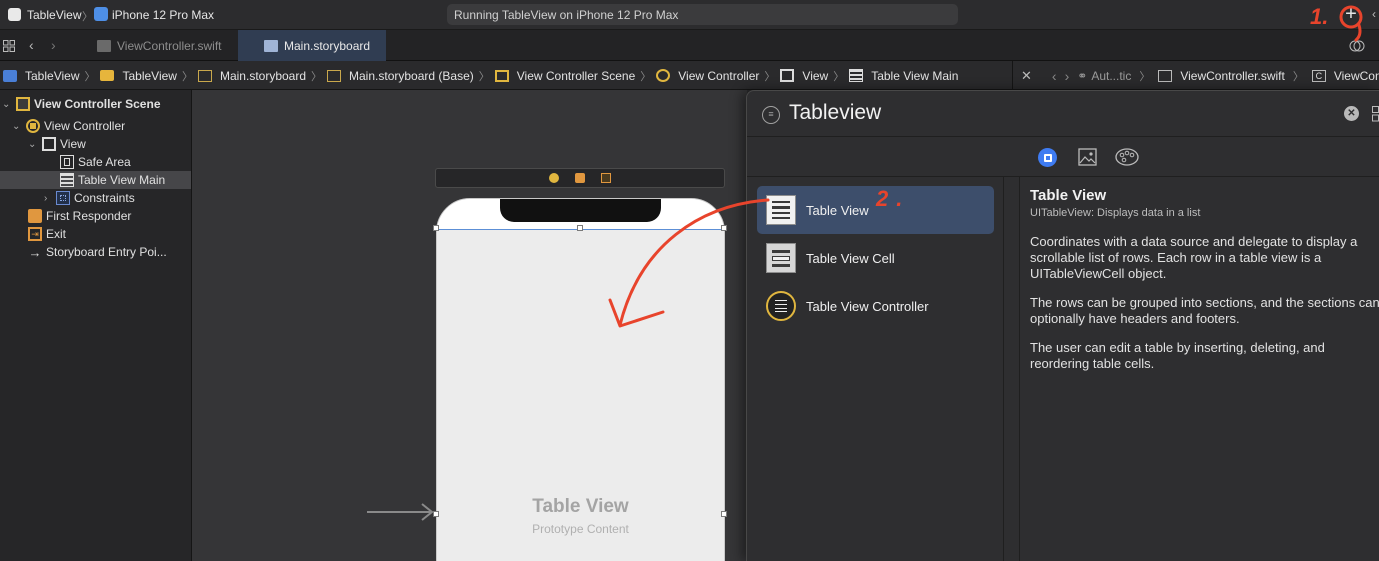 The height and width of the screenshot is (561, 1379). What do you see at coordinates (1082, 75) in the screenshot?
I see `link-icon: ⚭` at bounding box center [1082, 75].